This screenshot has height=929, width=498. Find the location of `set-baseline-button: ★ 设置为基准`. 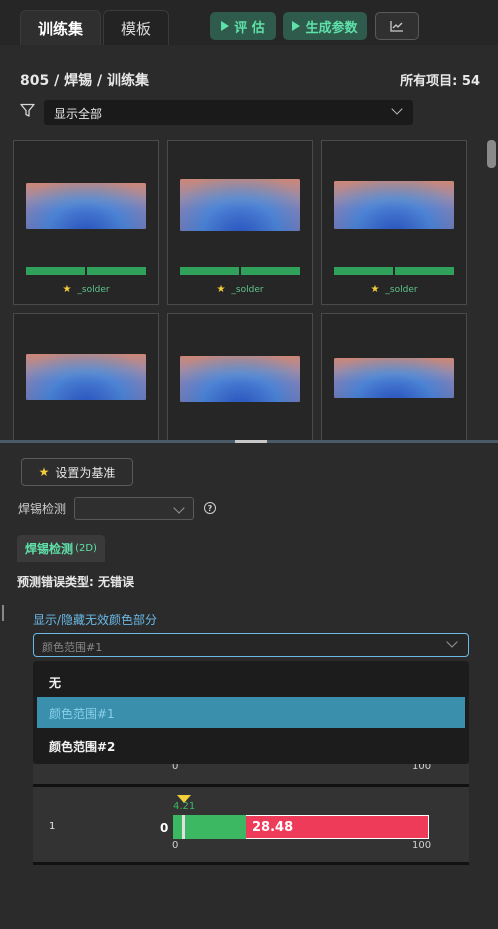

set-baseline-button: ★ 设置为基准 is located at coordinates (77, 472).